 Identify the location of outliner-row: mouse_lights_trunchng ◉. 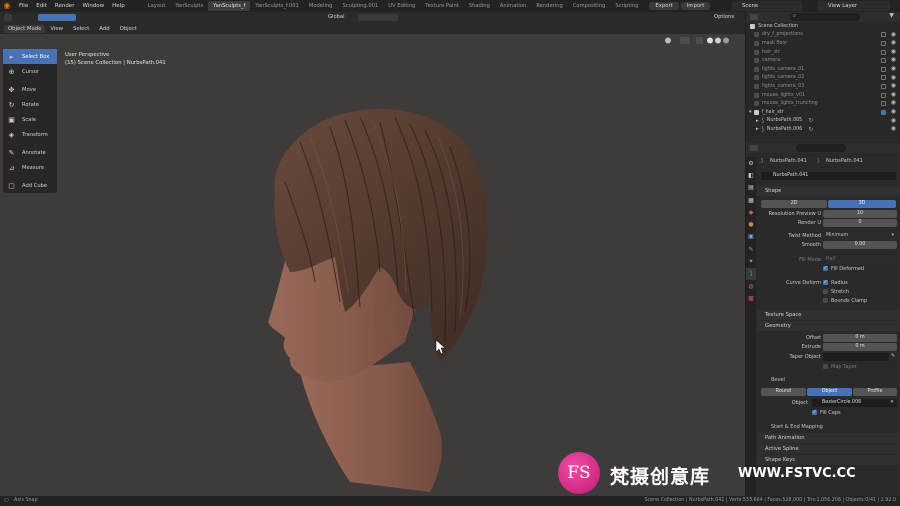
(823, 103).